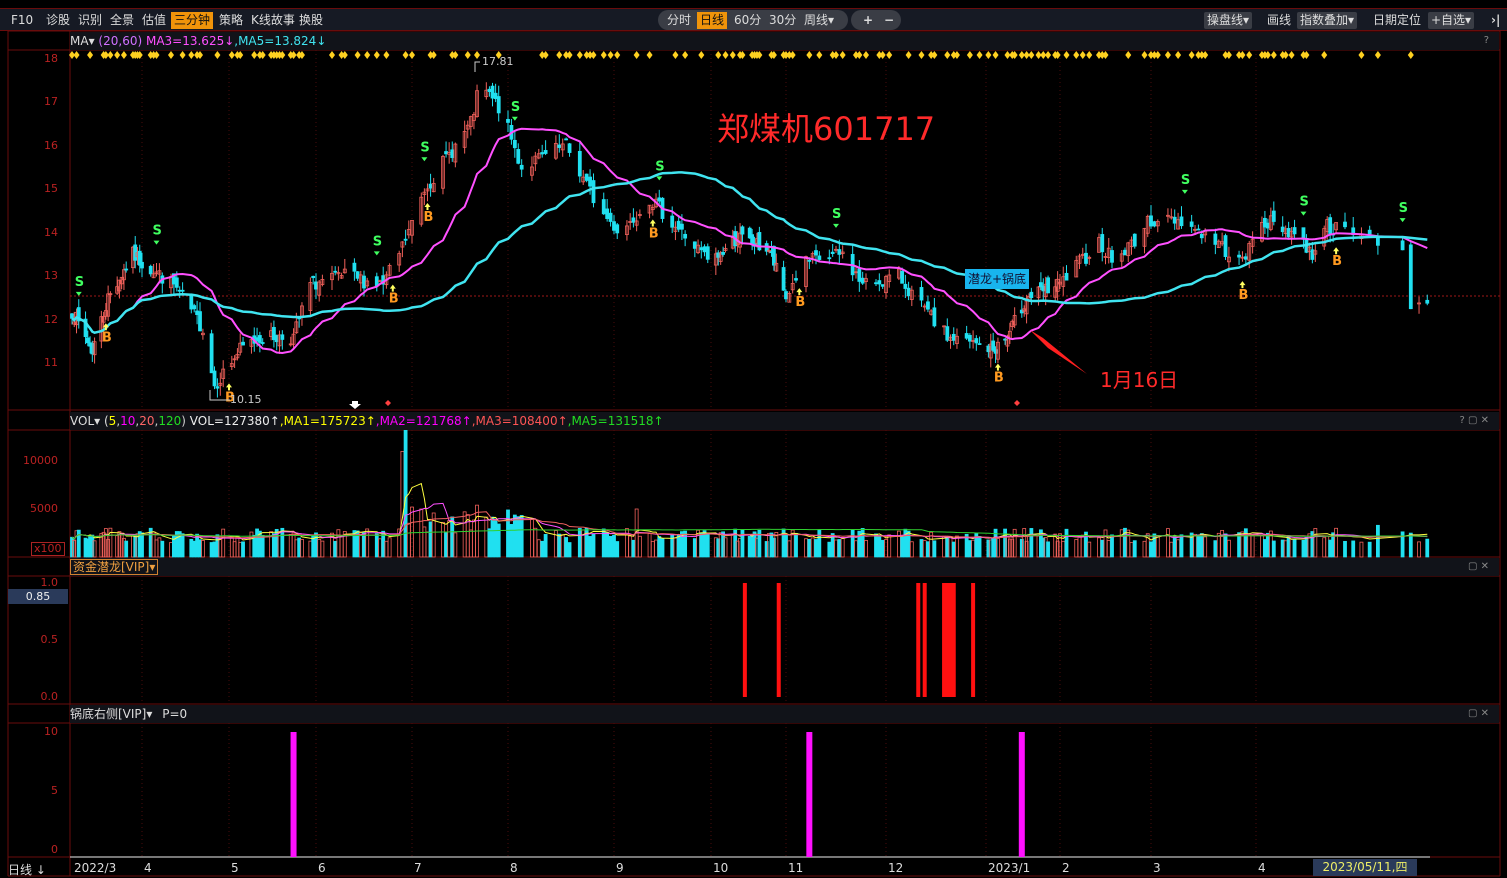  What do you see at coordinates (95, 868) in the screenshot?
I see `month-label: 2022/3` at bounding box center [95, 868].